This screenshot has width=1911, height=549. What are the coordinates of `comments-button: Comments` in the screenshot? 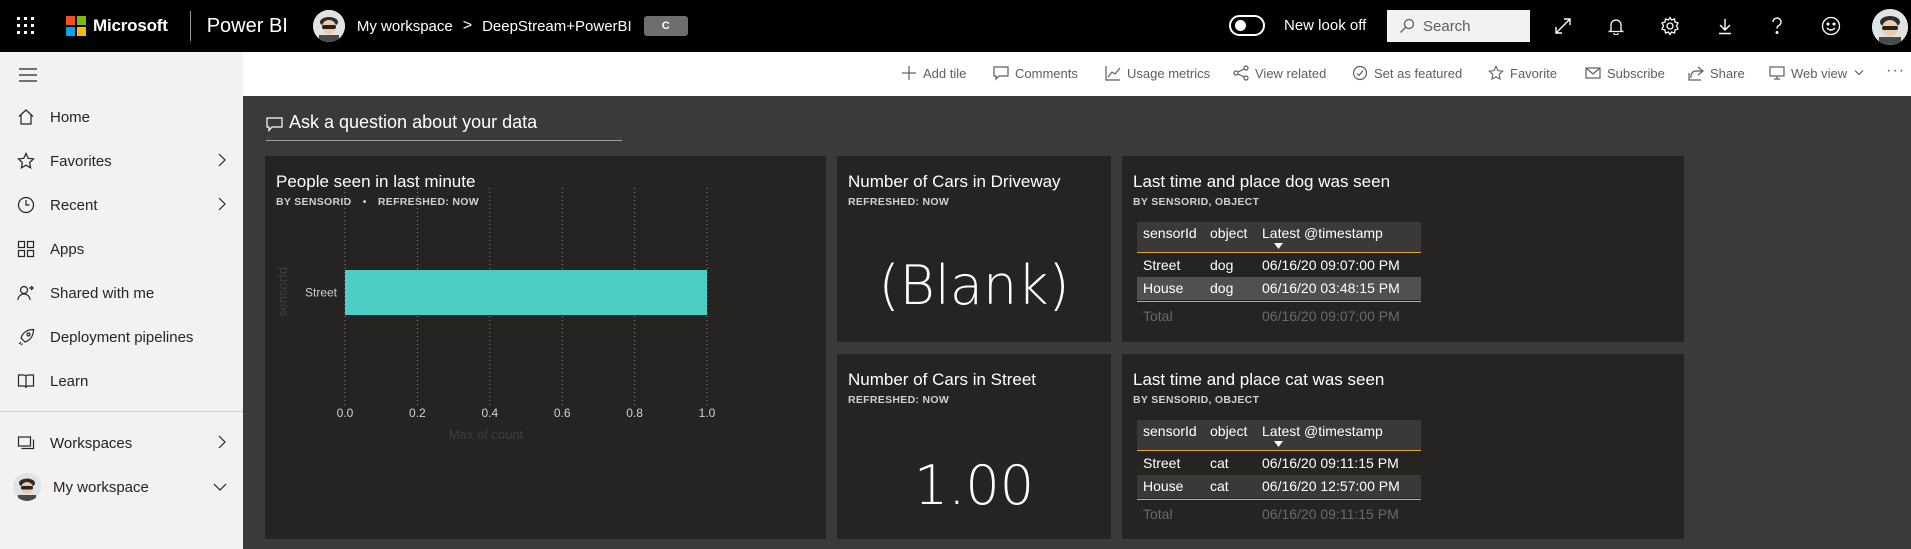 It's located at (1035, 73).